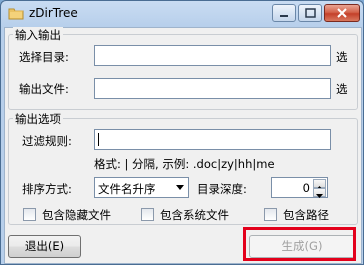  What do you see at coordinates (319, 193) in the screenshot?
I see `depth-decrement-button` at bounding box center [319, 193].